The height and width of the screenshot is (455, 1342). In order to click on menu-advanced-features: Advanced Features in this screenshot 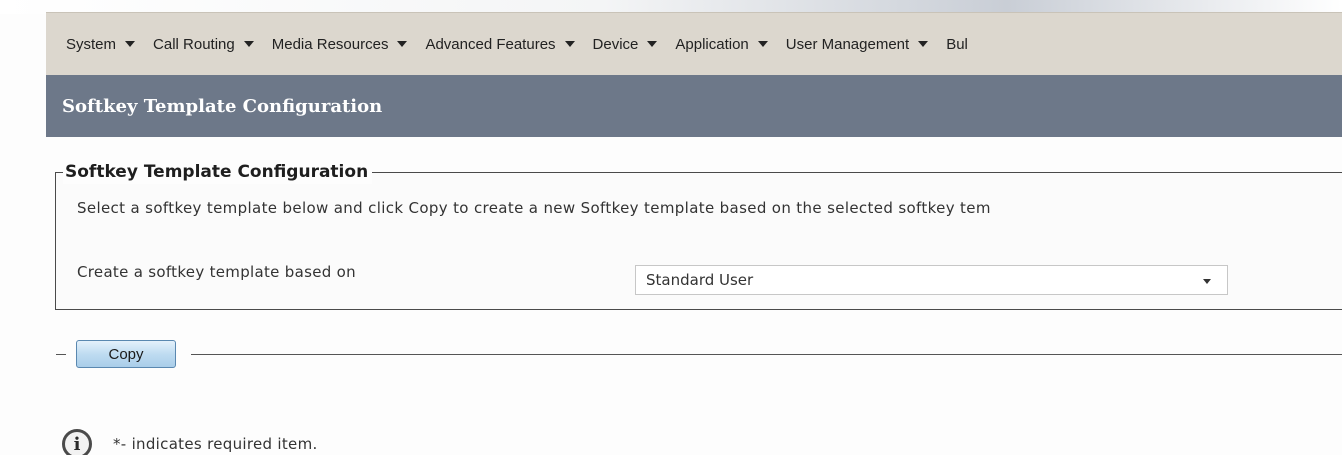, I will do `click(499, 44)`.